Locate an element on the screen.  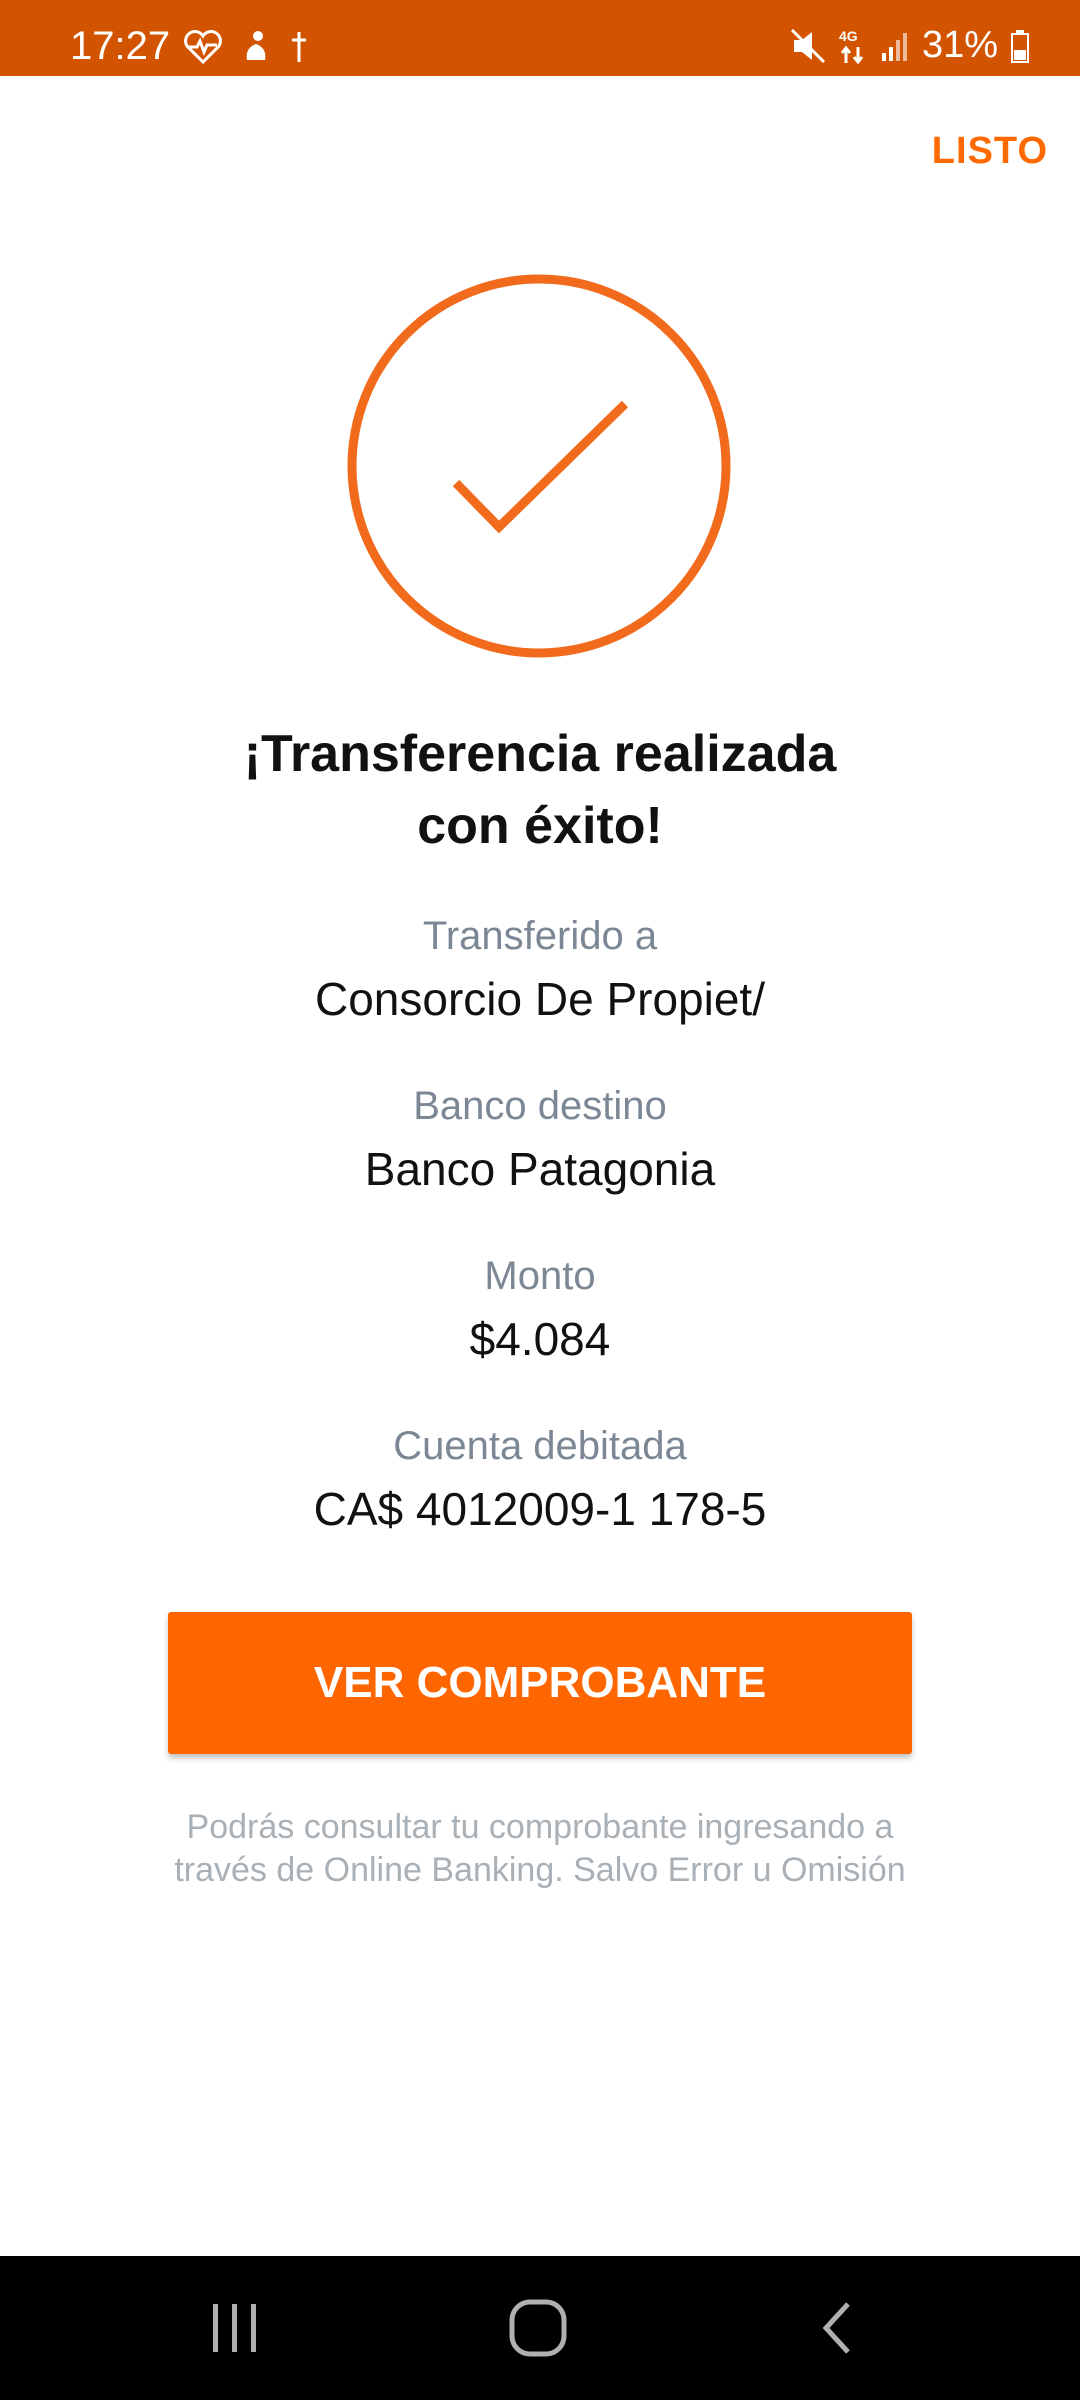
data-arrows-icon: 4G is located at coordinates (851, 46).